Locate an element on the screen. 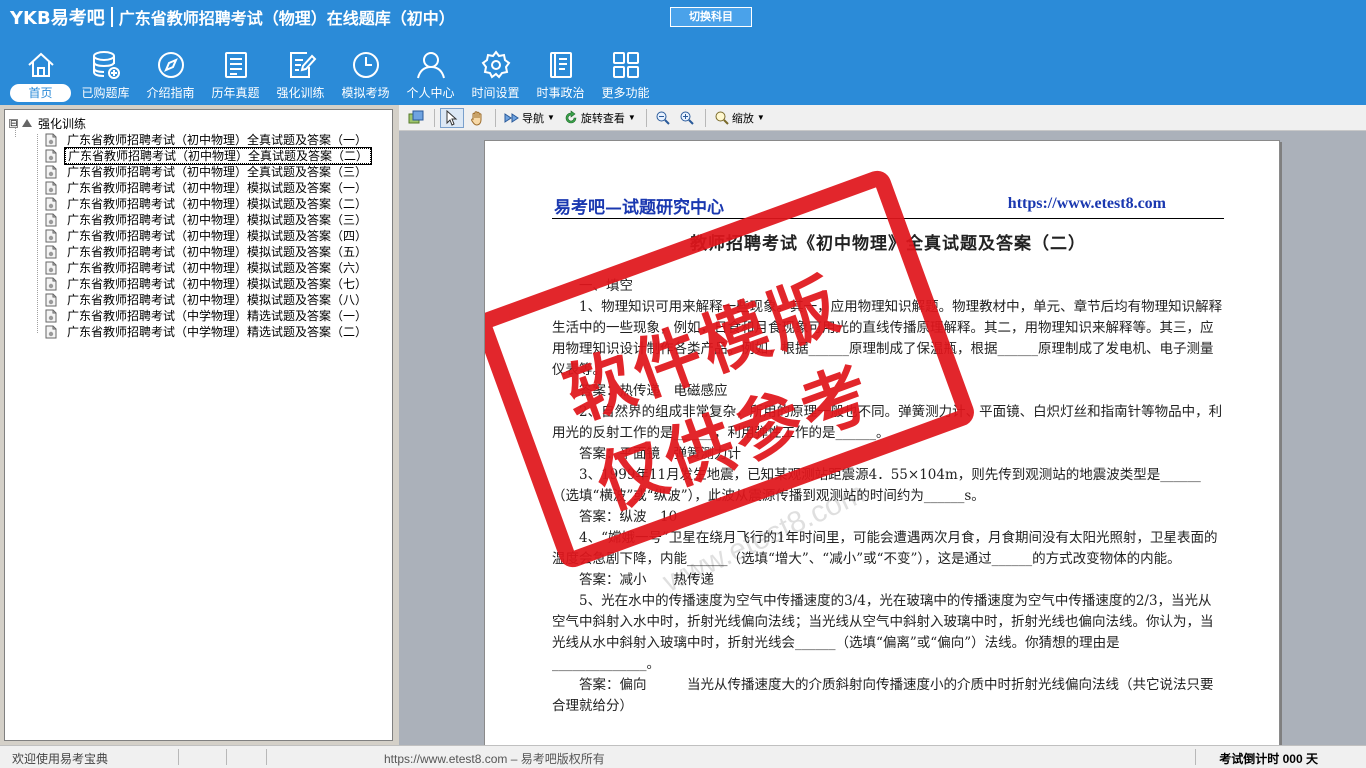 The image size is (1366, 768). book-icon is located at coordinates (560, 65).